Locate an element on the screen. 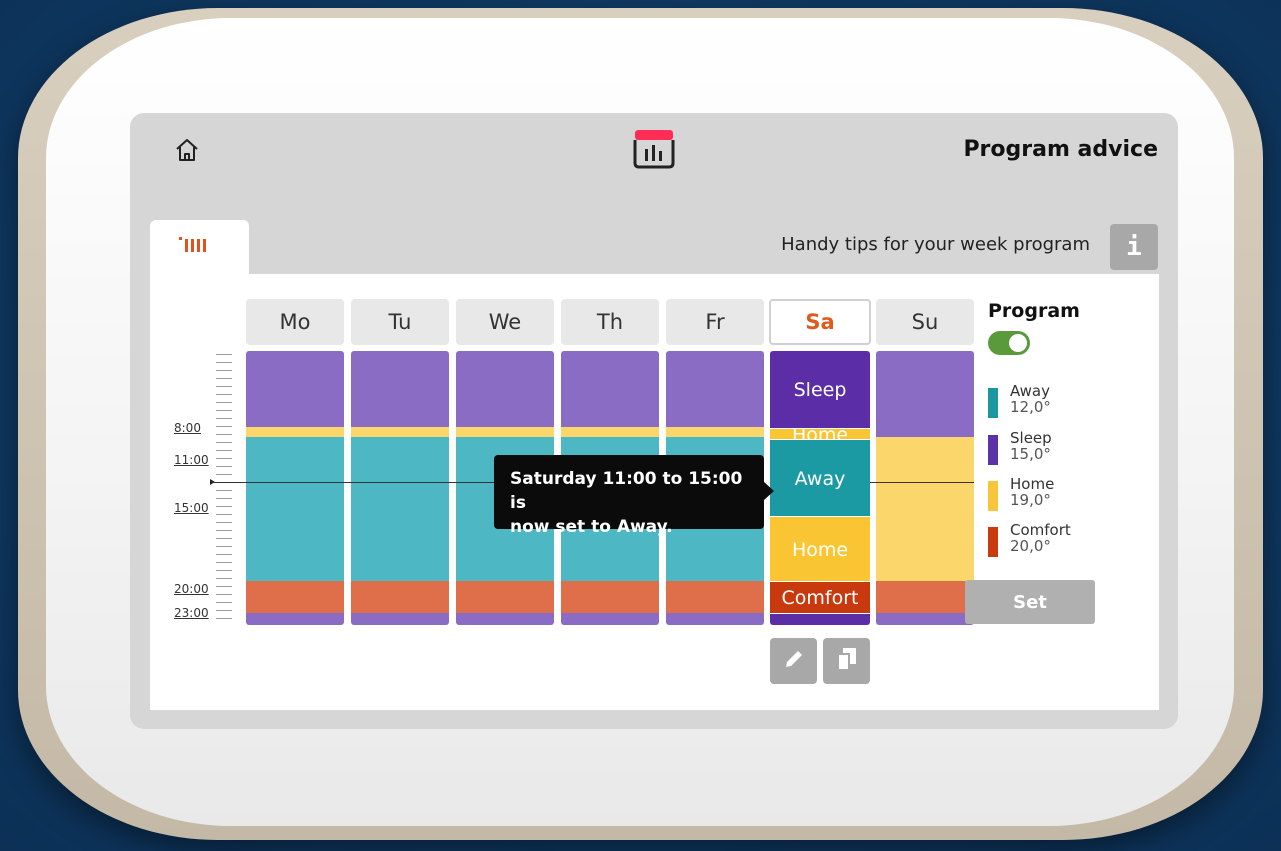  copy-button is located at coordinates (846, 661).